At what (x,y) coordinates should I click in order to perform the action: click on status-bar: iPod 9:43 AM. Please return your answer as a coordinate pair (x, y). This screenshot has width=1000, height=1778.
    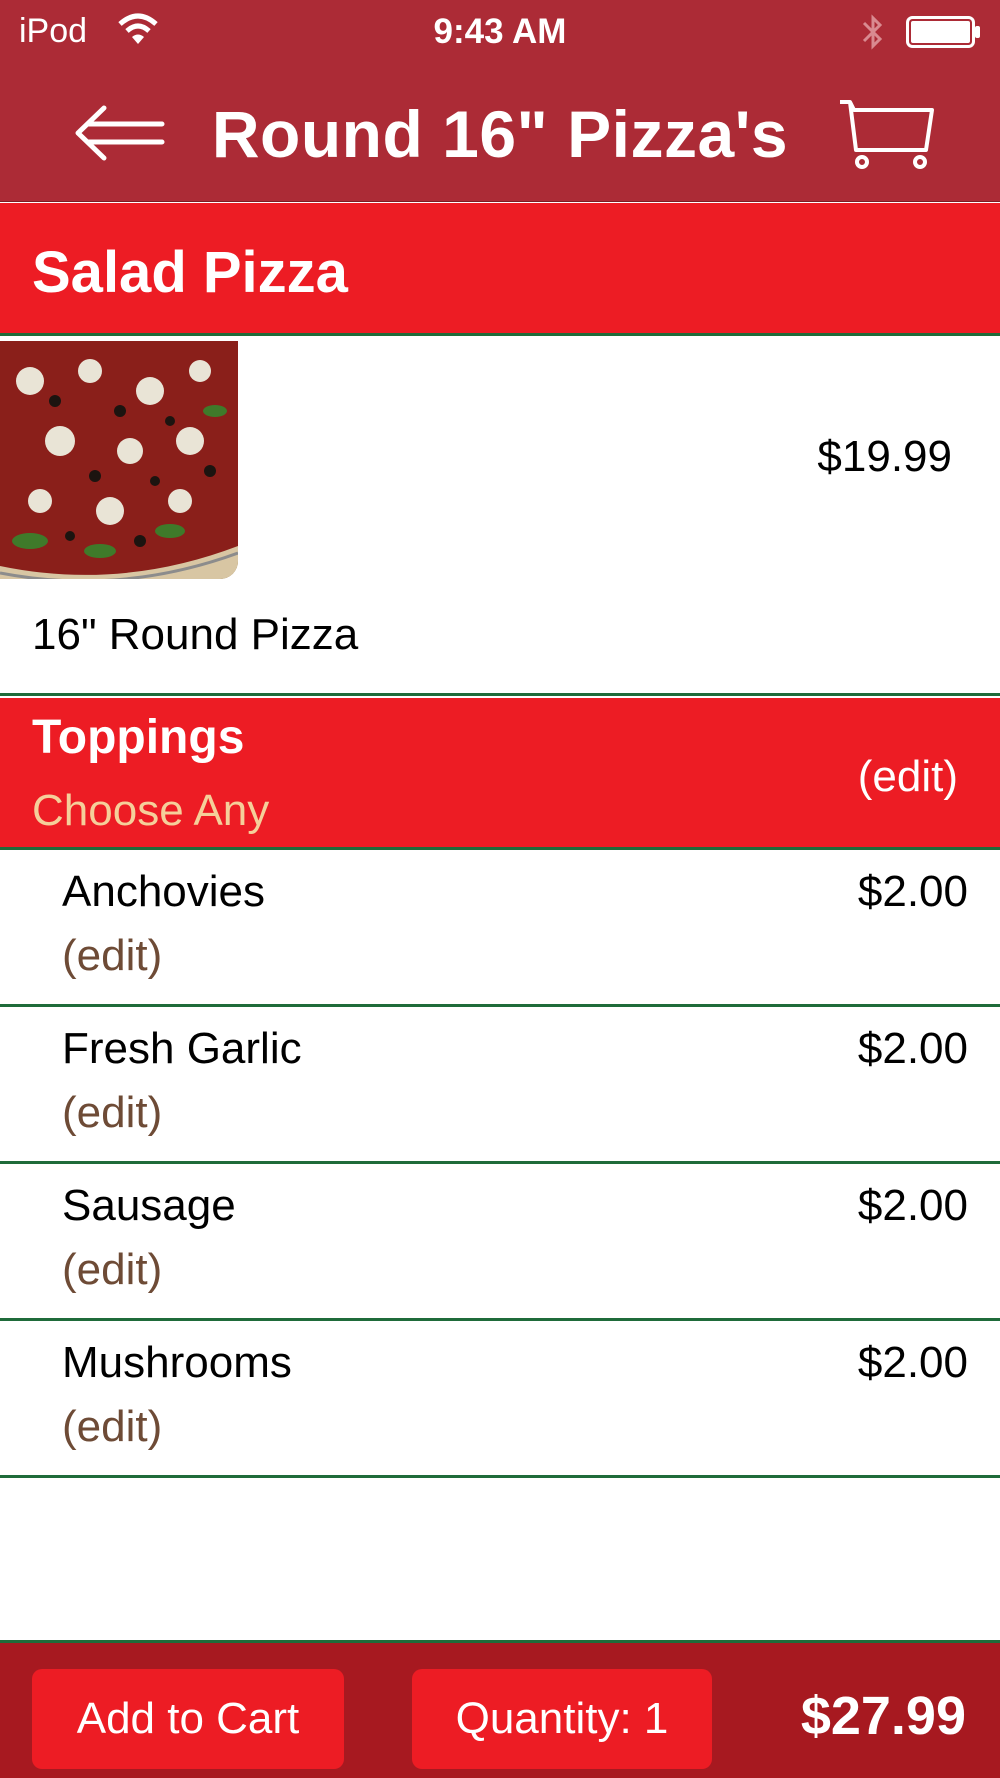
    Looking at the image, I should click on (500, 32).